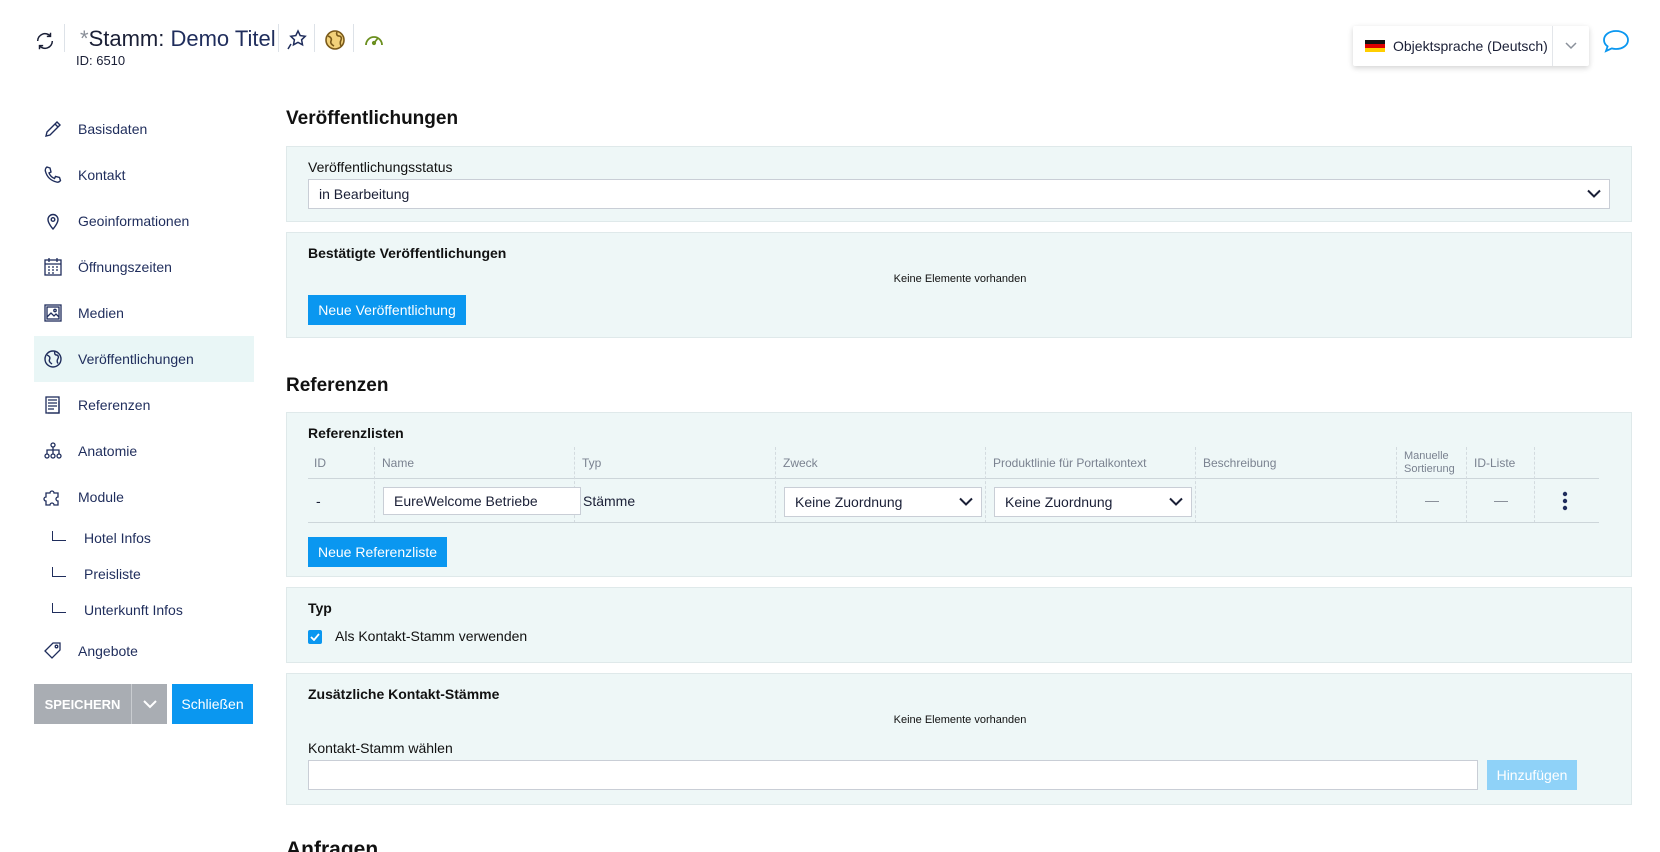 Image resolution: width=1660 pixels, height=852 pixels. What do you see at coordinates (144, 651) in the screenshot?
I see `sidebar-item-angebote: Angebote` at bounding box center [144, 651].